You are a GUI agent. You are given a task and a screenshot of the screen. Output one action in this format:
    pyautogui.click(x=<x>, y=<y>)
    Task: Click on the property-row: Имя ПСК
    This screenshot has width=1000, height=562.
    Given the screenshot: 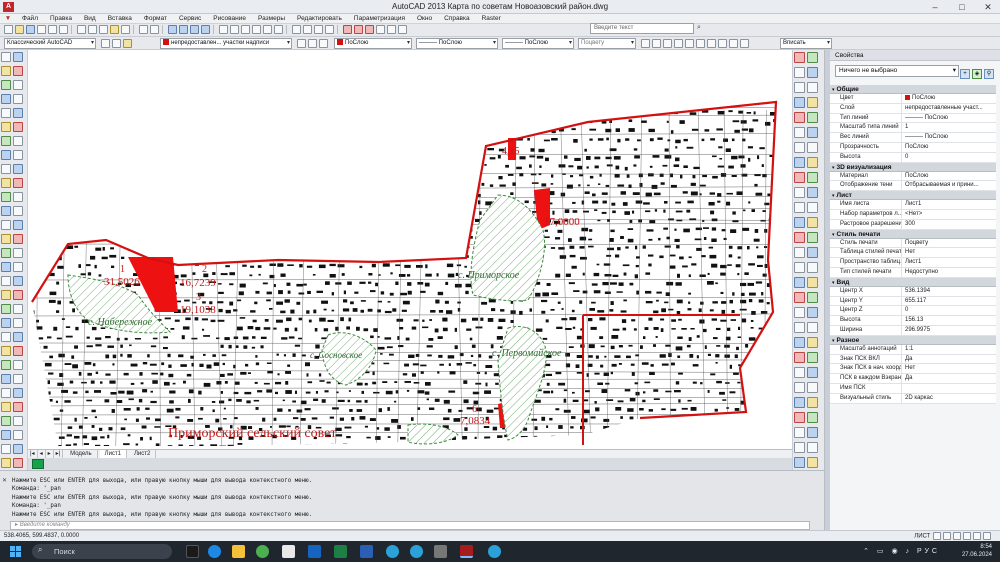 What is the action you would take?
    pyautogui.click(x=913, y=388)
    